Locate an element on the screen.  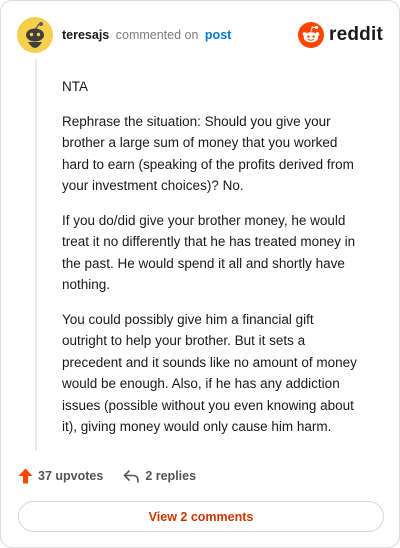
upvote-button: 37 upvotes is located at coordinates (60, 476).